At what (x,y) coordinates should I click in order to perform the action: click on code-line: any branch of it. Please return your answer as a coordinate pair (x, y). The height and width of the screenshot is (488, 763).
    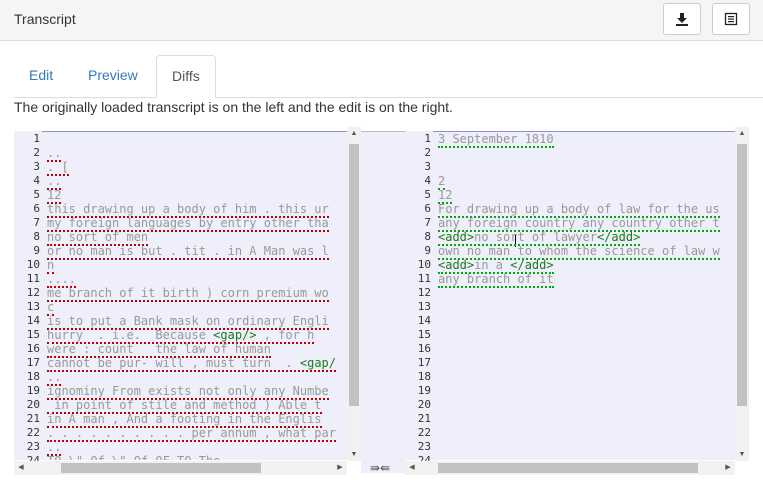
    Looking at the image, I should click on (496, 280).